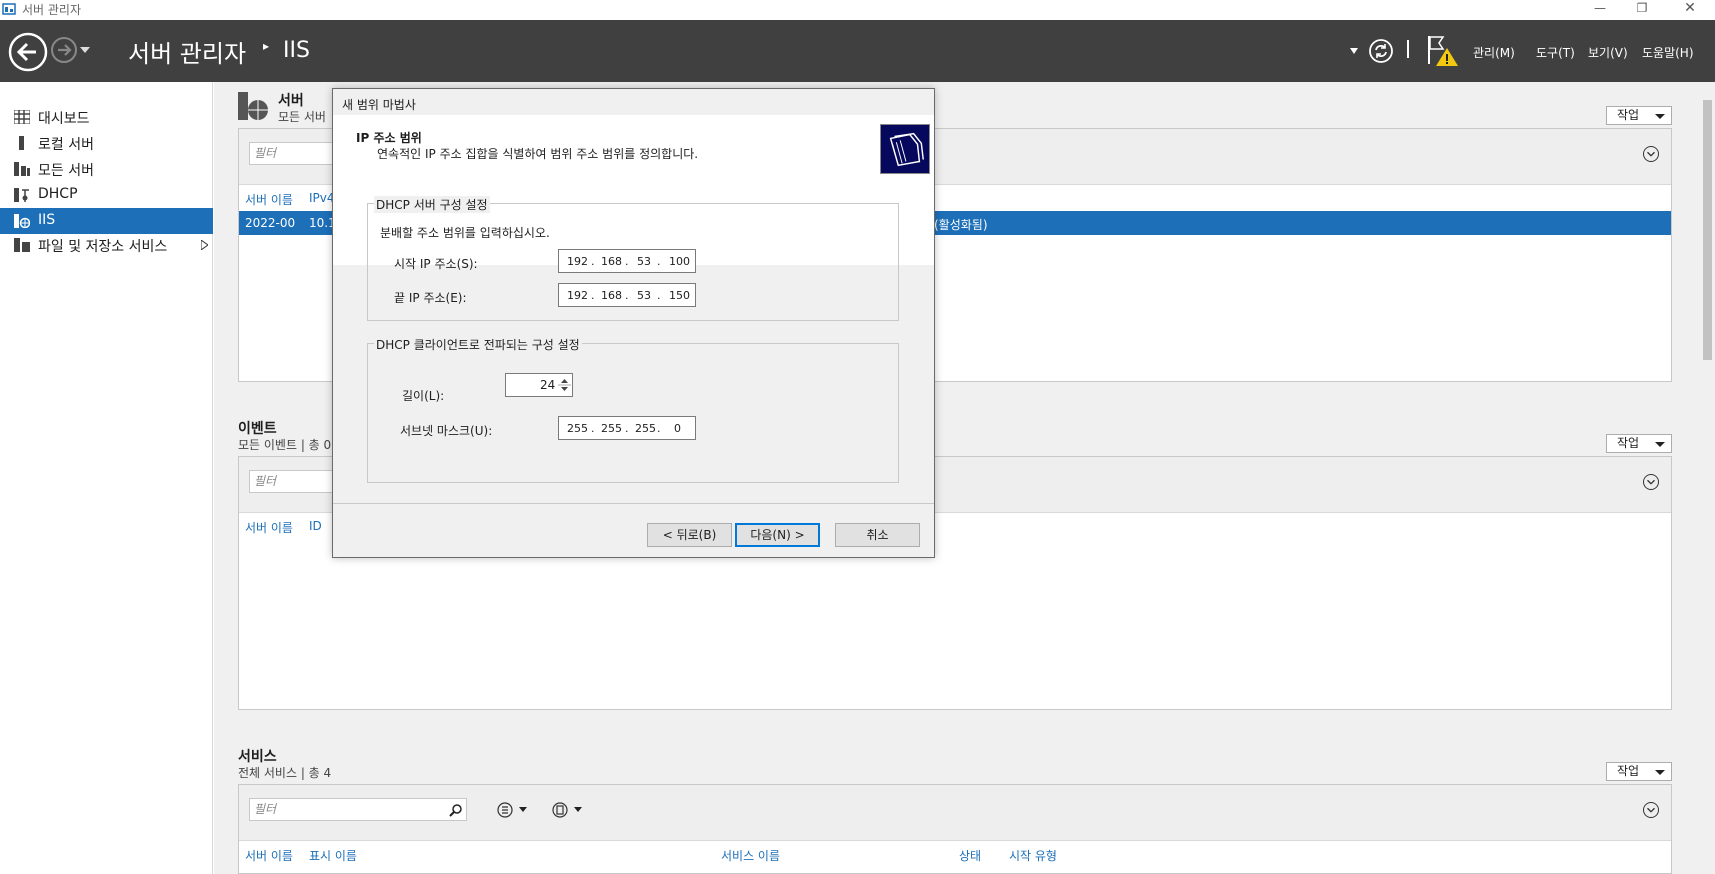 The height and width of the screenshot is (874, 1715). What do you see at coordinates (285, 445) in the screenshot?
I see `events-subtitle: 모든 이벤트 | 총 0` at bounding box center [285, 445].